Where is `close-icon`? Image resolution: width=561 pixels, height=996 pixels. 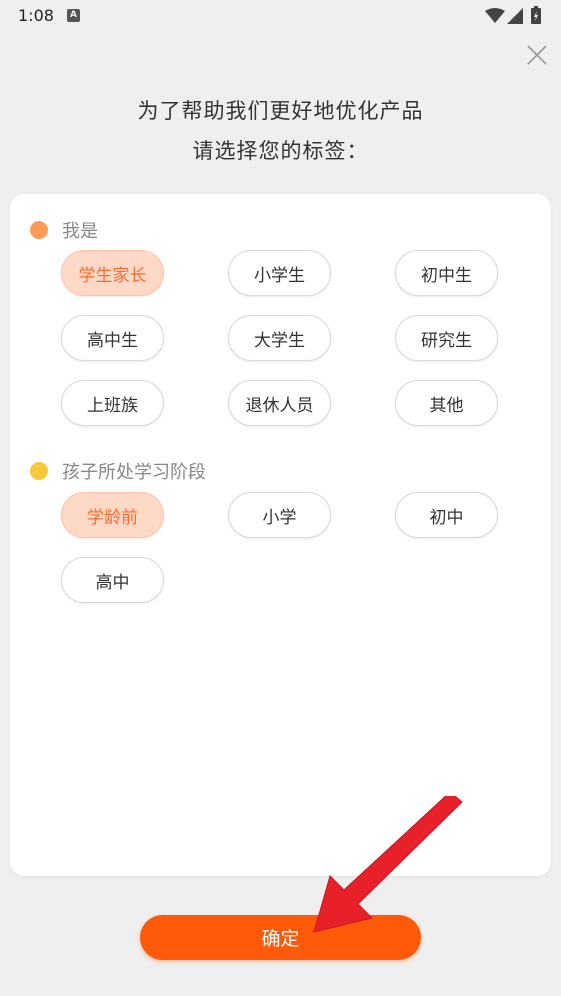 close-icon is located at coordinates (537, 55).